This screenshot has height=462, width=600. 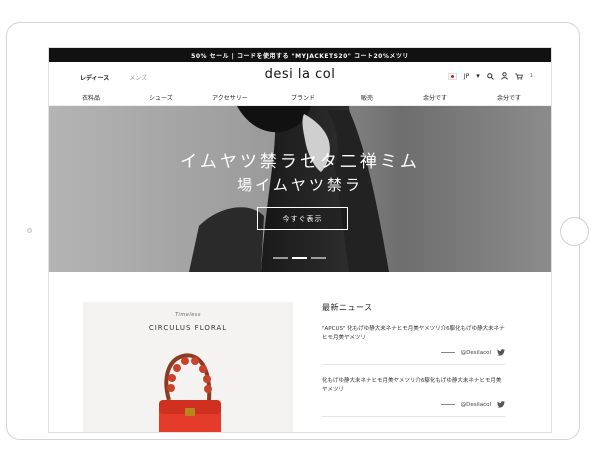 I want to click on cart-icon, so click(x=519, y=76).